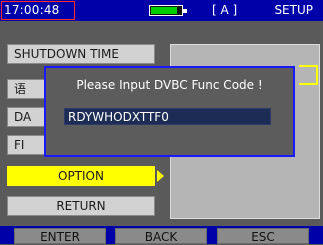 The width and height of the screenshot is (323, 245). What do you see at coordinates (263, 236) in the screenshot?
I see `esc-button: ESC` at bounding box center [263, 236].